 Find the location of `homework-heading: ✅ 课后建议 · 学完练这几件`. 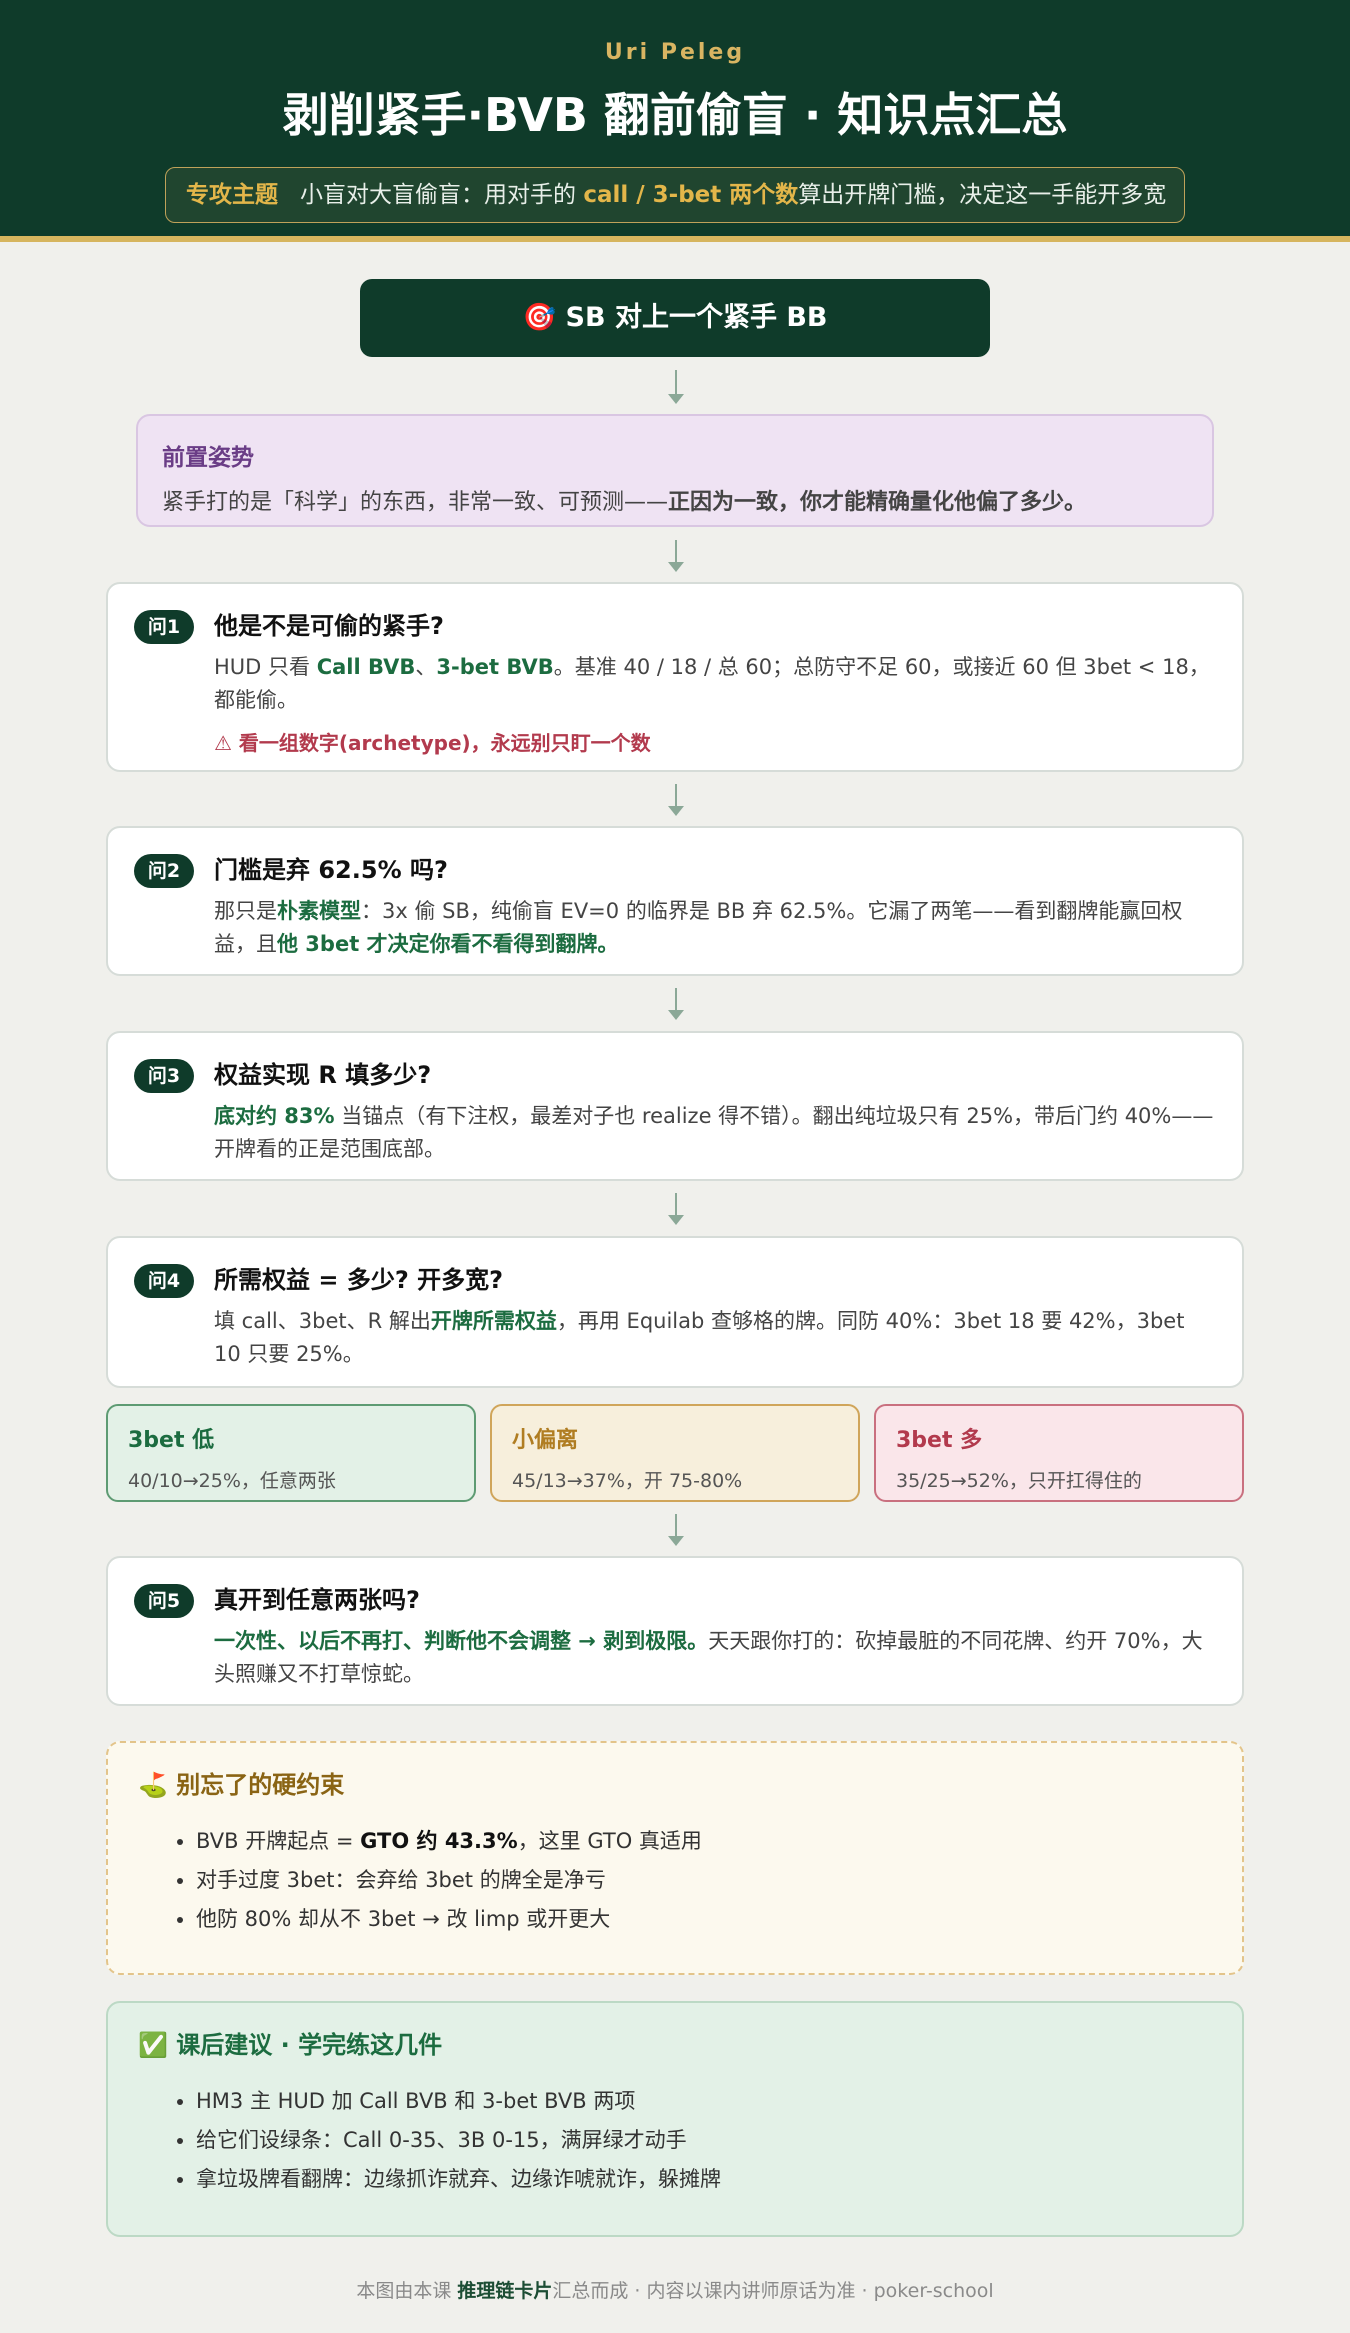

homework-heading: ✅ 课后建议 · 学完练这几件 is located at coordinates (290, 2045).